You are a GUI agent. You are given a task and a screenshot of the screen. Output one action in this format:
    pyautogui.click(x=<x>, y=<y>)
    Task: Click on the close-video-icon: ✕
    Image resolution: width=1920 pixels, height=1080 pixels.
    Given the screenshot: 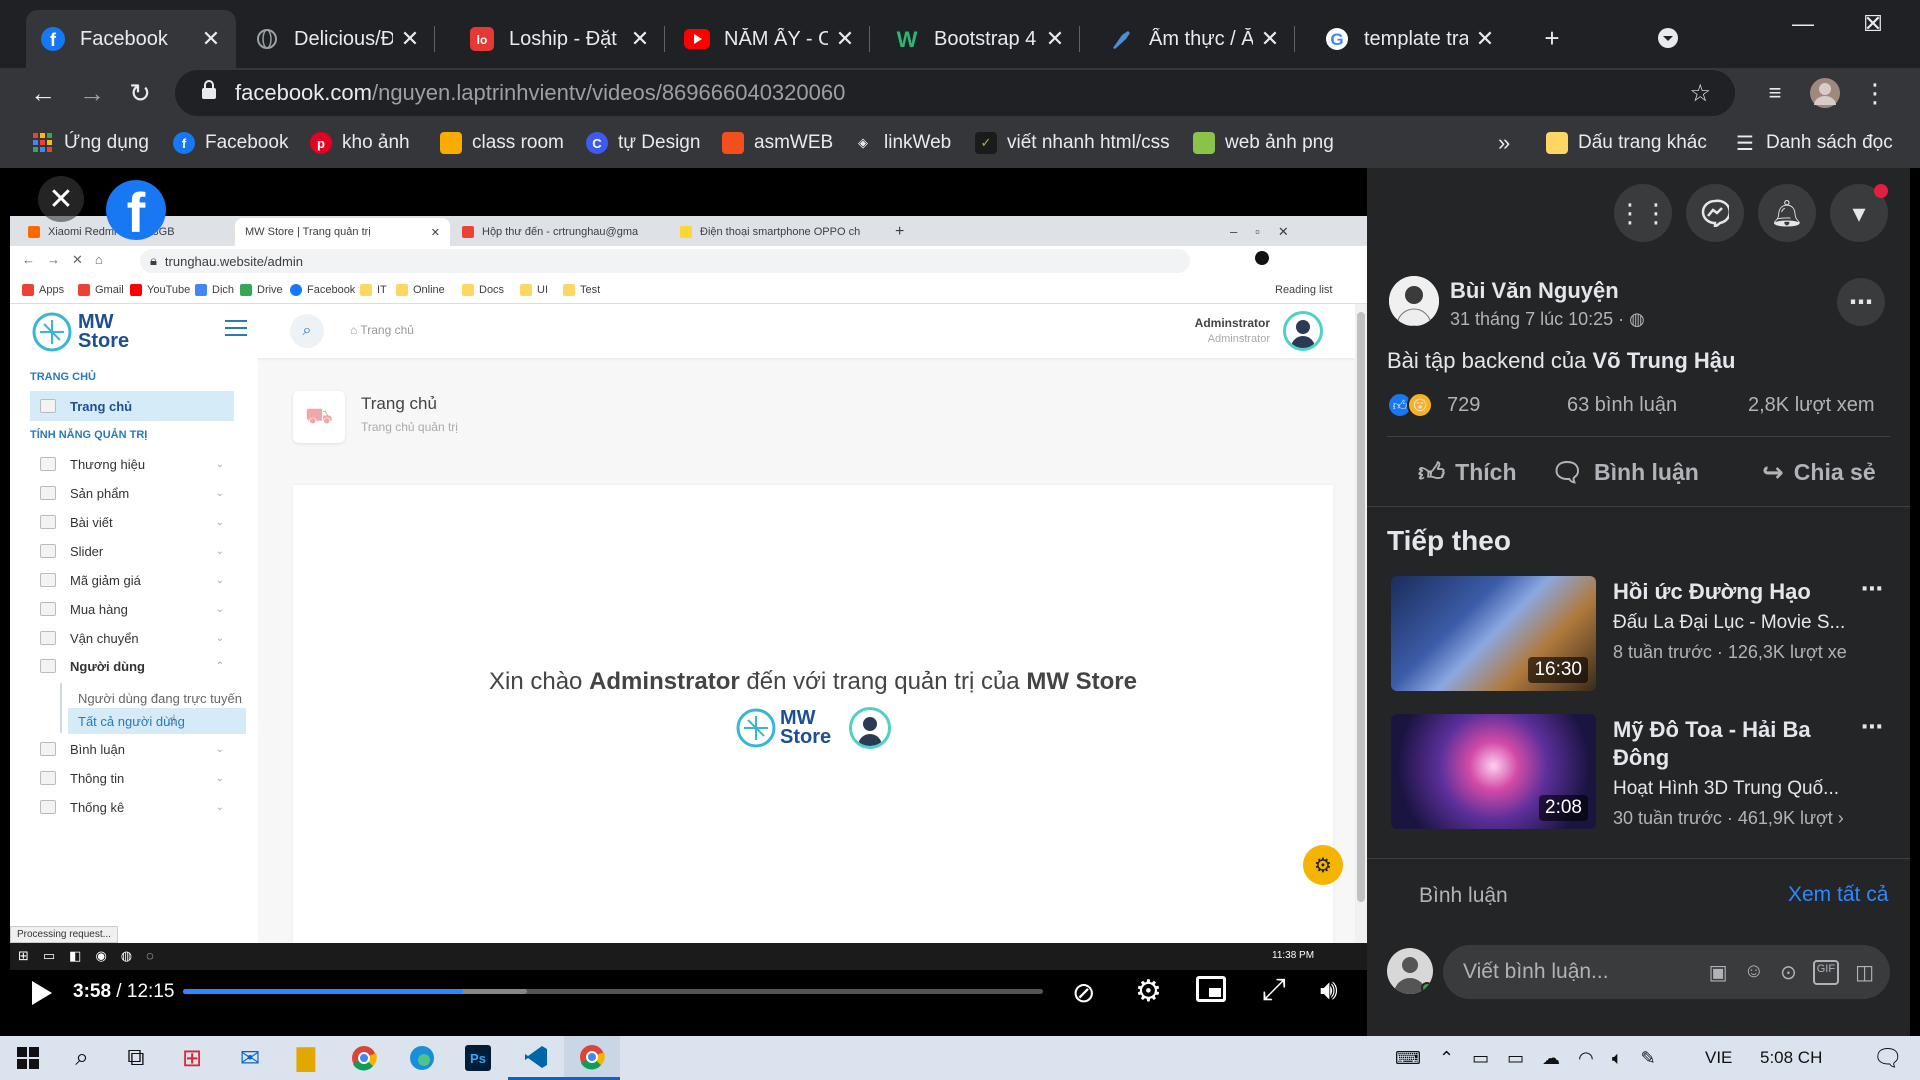 What is the action you would take?
    pyautogui.click(x=61, y=199)
    